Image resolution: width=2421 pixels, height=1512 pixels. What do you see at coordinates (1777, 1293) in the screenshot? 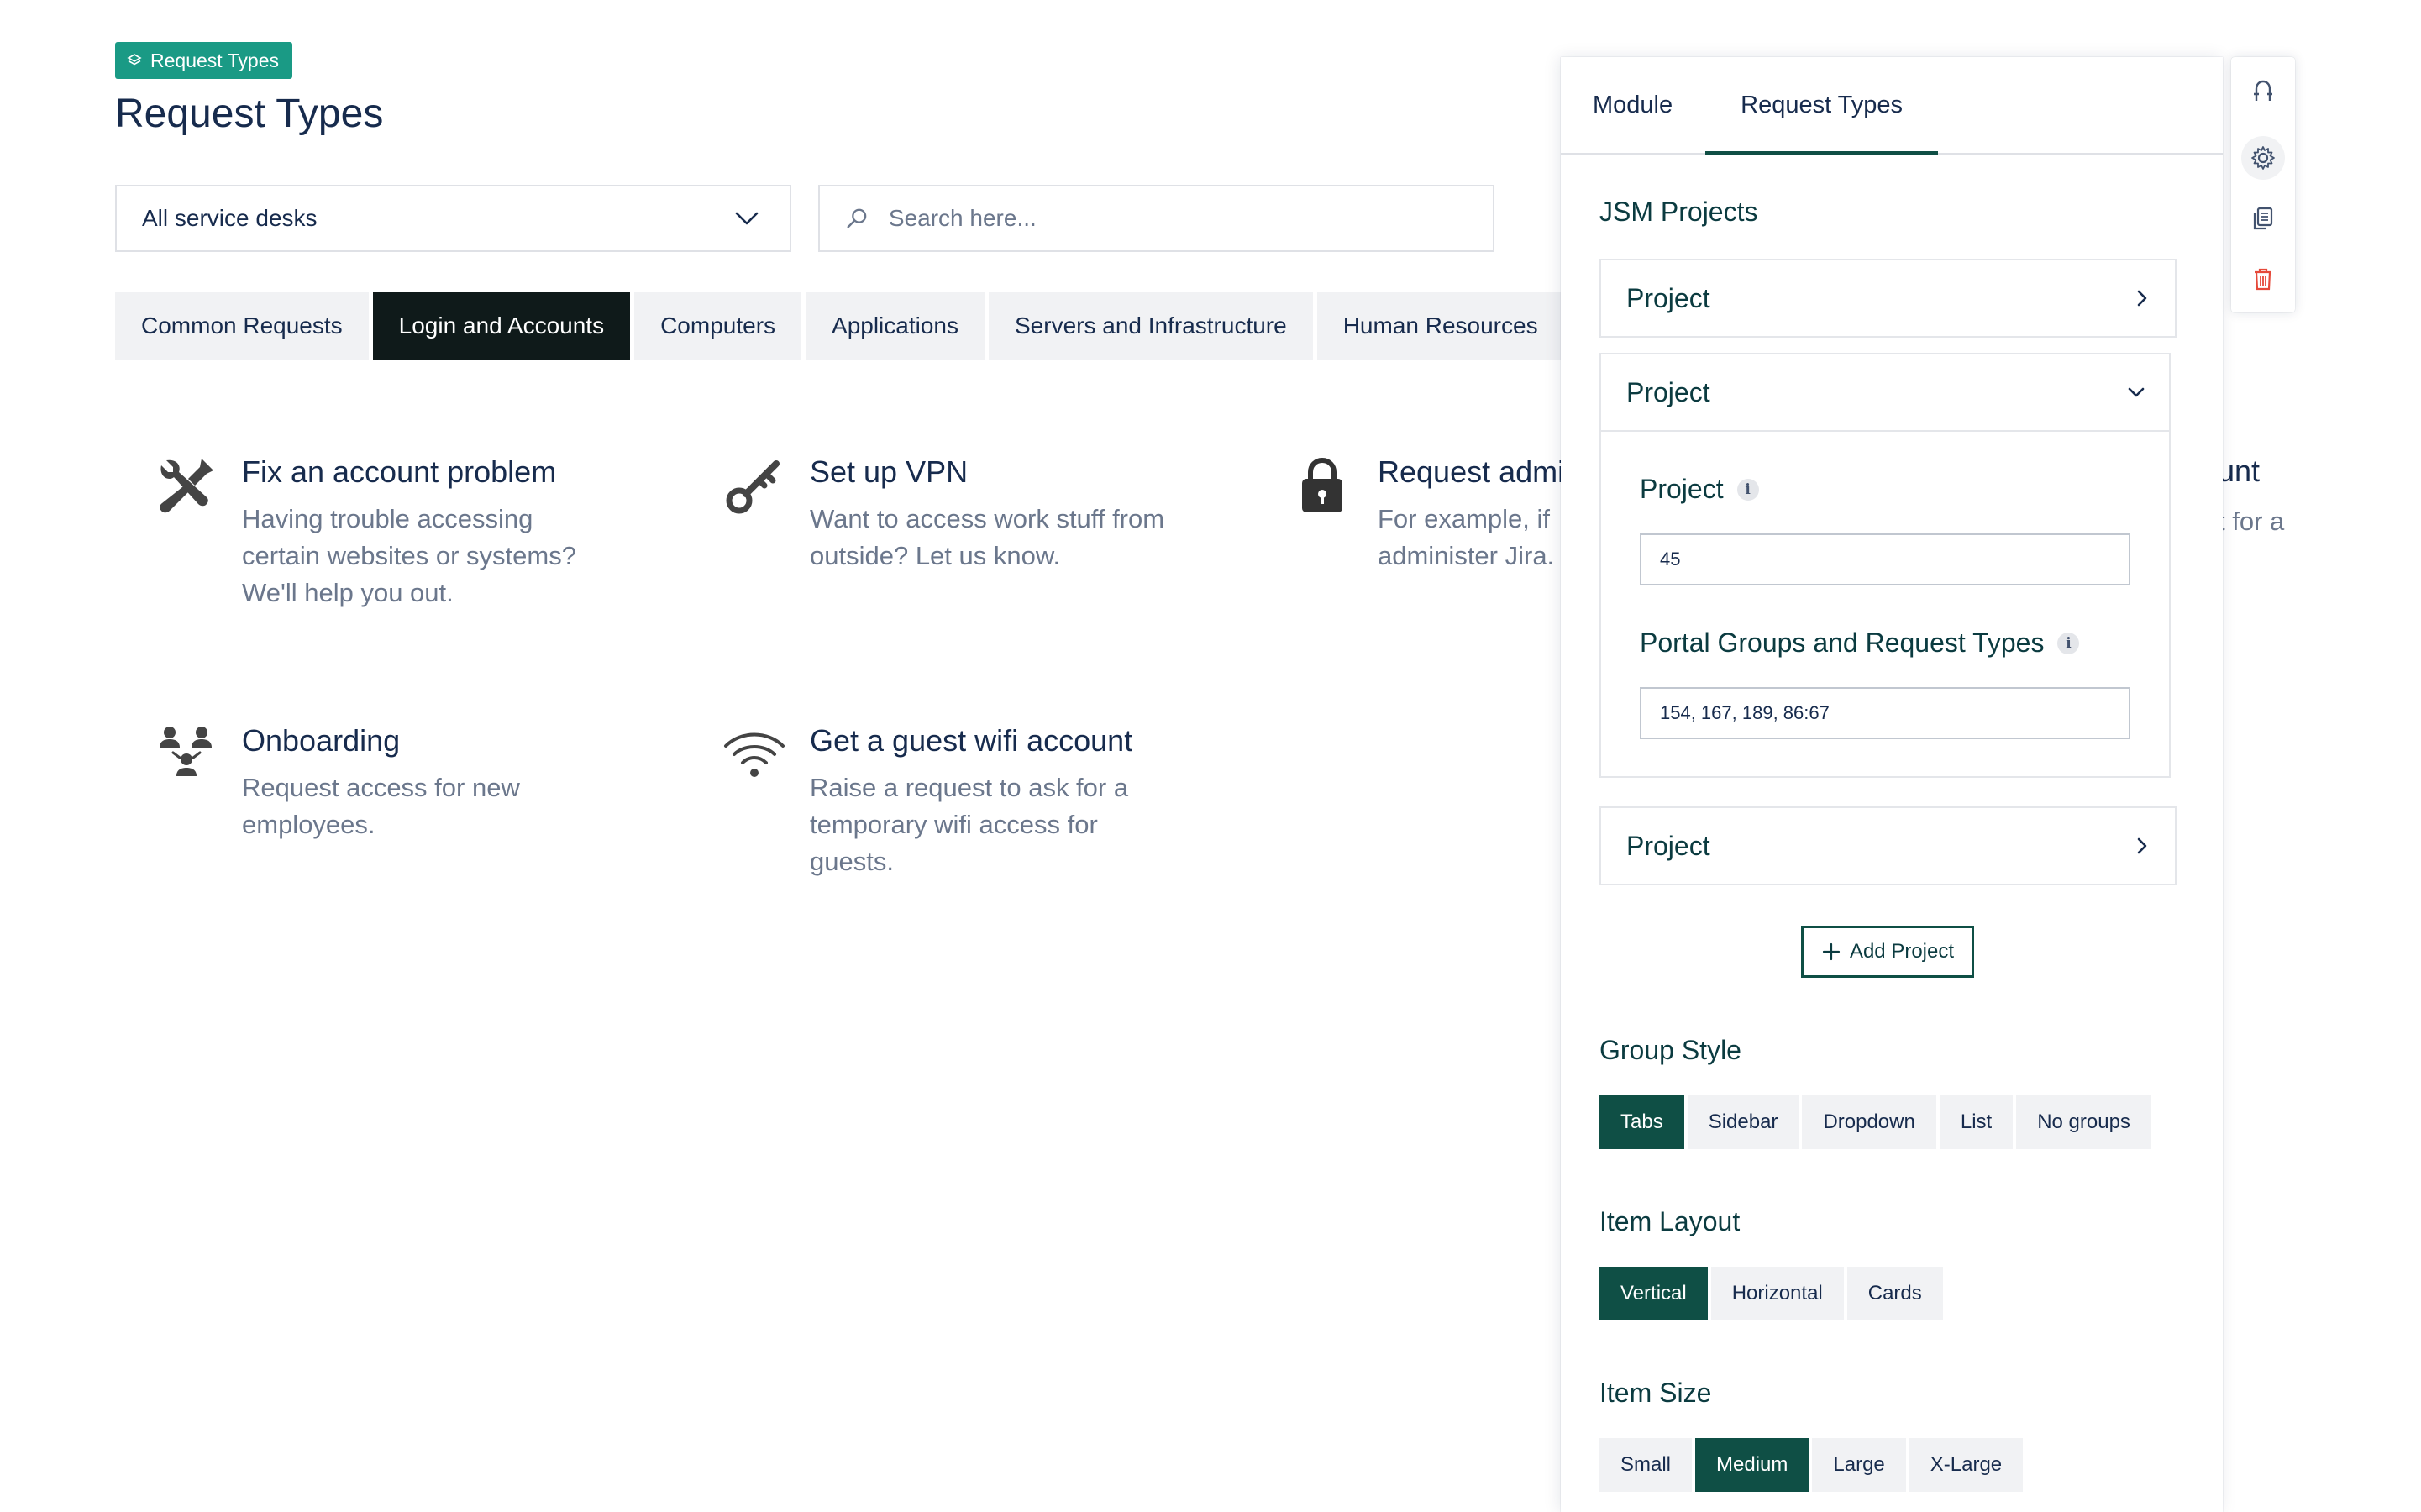
I see `item-layout-horizontal: Horizontal` at bounding box center [1777, 1293].